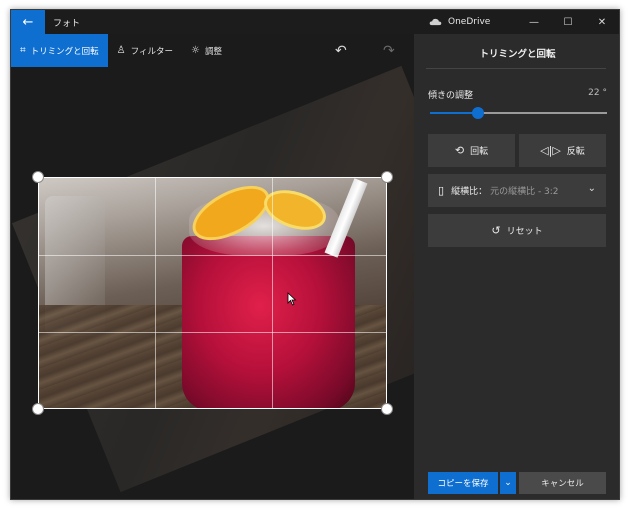 The image size is (630, 510). I want to click on tab-crop-rotate: ⌗ トリミングと回転, so click(59, 50).